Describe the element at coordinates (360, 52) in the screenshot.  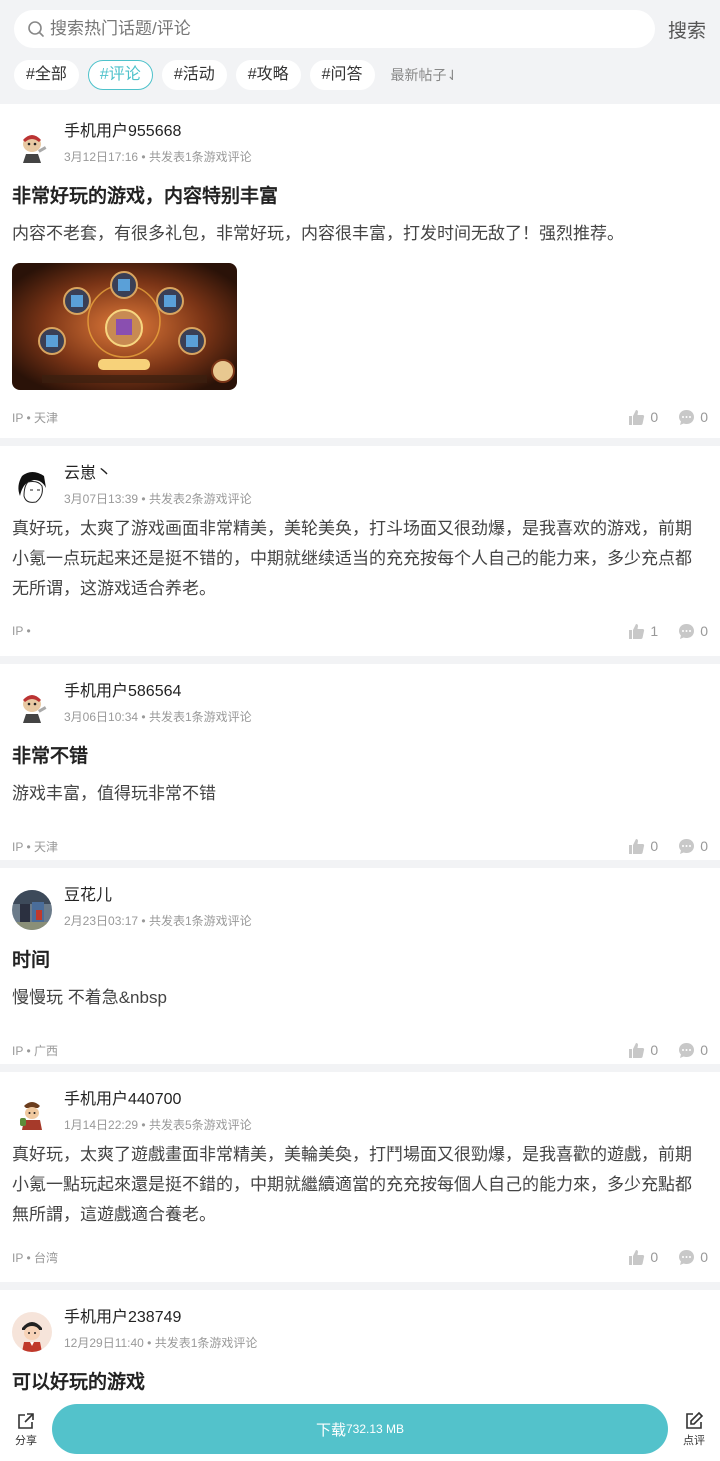
I see `header: 搜索 #全部 #评论 #活动 #攻略 #问答 最新帖子⇃` at that location.